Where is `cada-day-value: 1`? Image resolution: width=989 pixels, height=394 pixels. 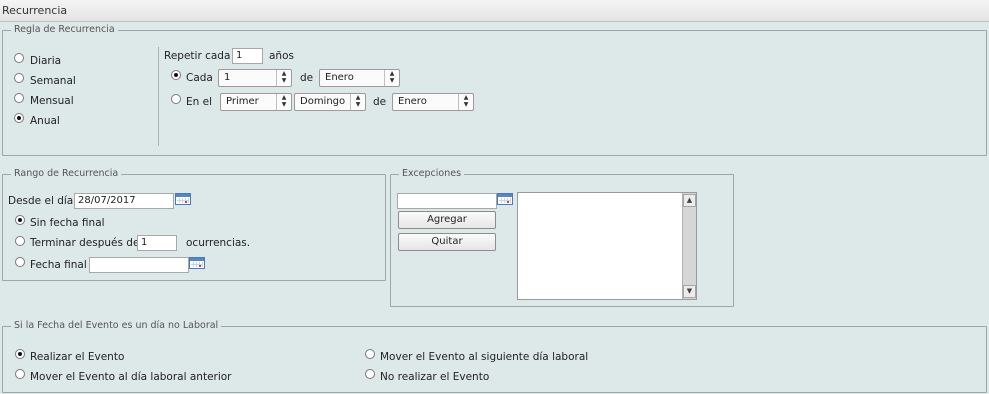 cada-day-value: 1 is located at coordinates (227, 77).